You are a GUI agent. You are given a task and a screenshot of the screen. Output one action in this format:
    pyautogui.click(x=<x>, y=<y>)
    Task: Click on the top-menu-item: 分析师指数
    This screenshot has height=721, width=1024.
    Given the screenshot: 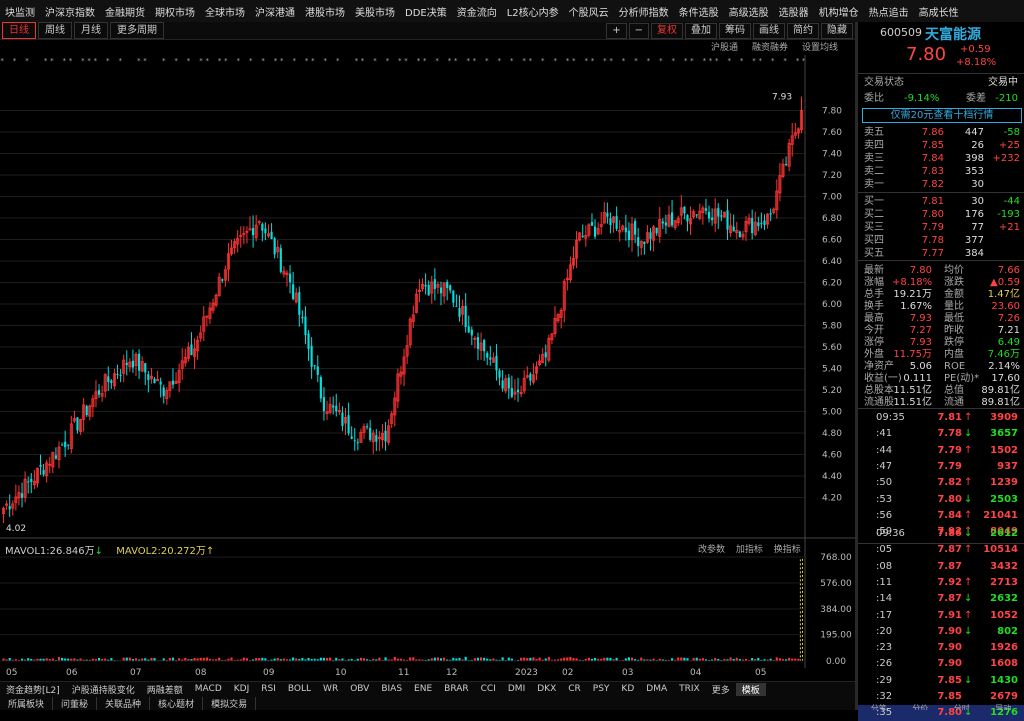 What is the action you would take?
    pyautogui.click(x=644, y=11)
    